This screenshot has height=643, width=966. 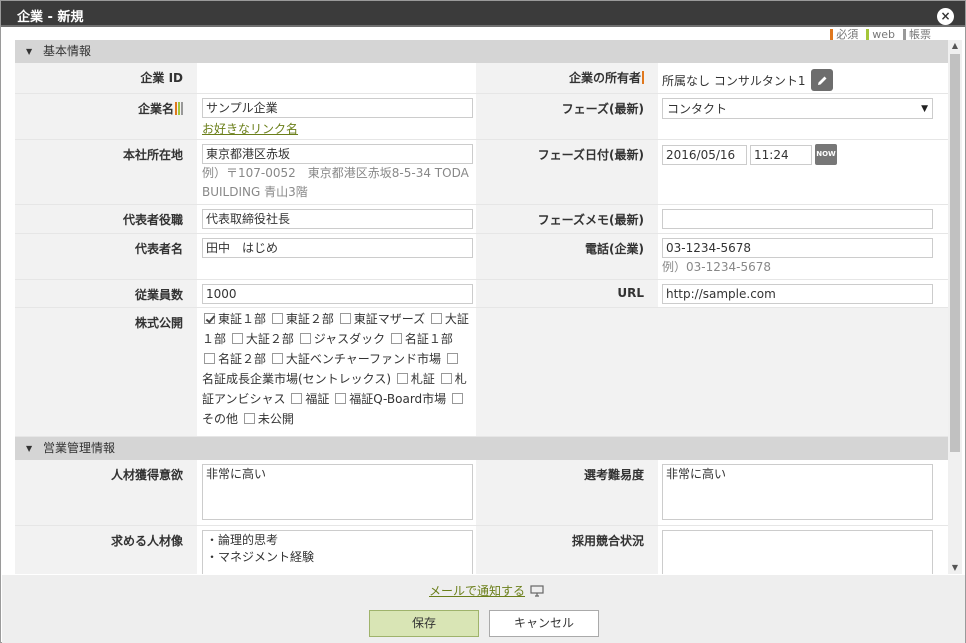 I want to click on employees-input: 1000, so click(x=337, y=294).